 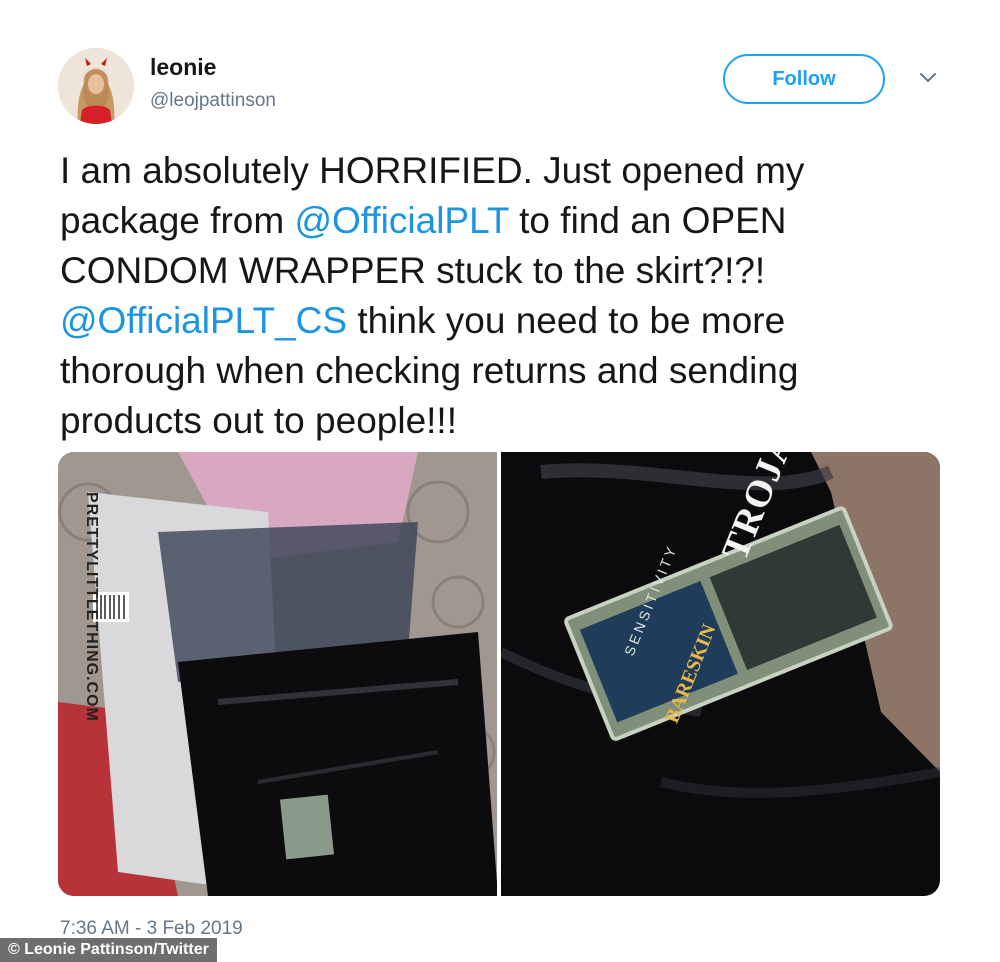 What do you see at coordinates (91, 607) in the screenshot?
I see `package-label: PRETTYLITTLETHING.COM` at bounding box center [91, 607].